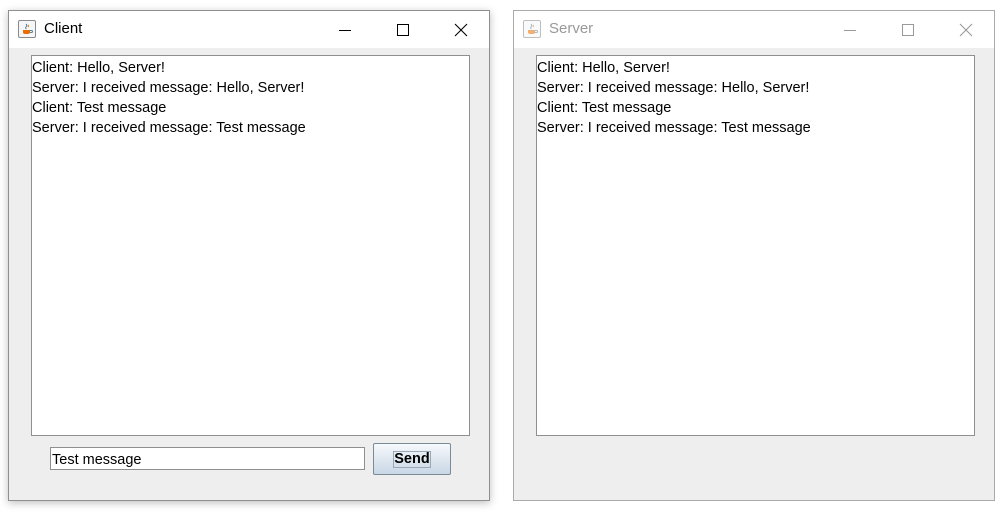  I want to click on send-button: Send, so click(412, 459).